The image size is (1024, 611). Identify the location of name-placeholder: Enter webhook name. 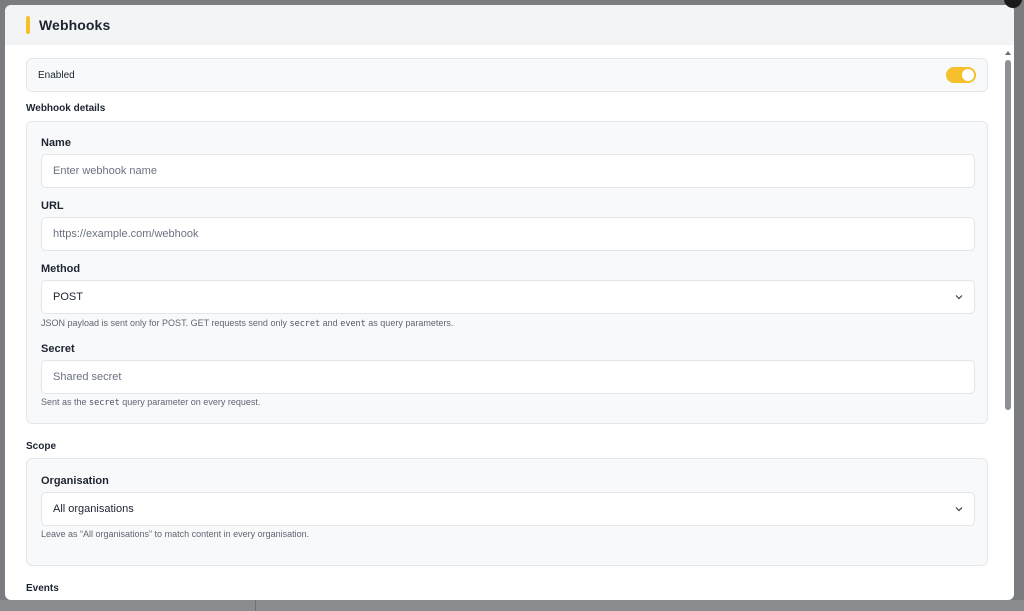
(105, 171).